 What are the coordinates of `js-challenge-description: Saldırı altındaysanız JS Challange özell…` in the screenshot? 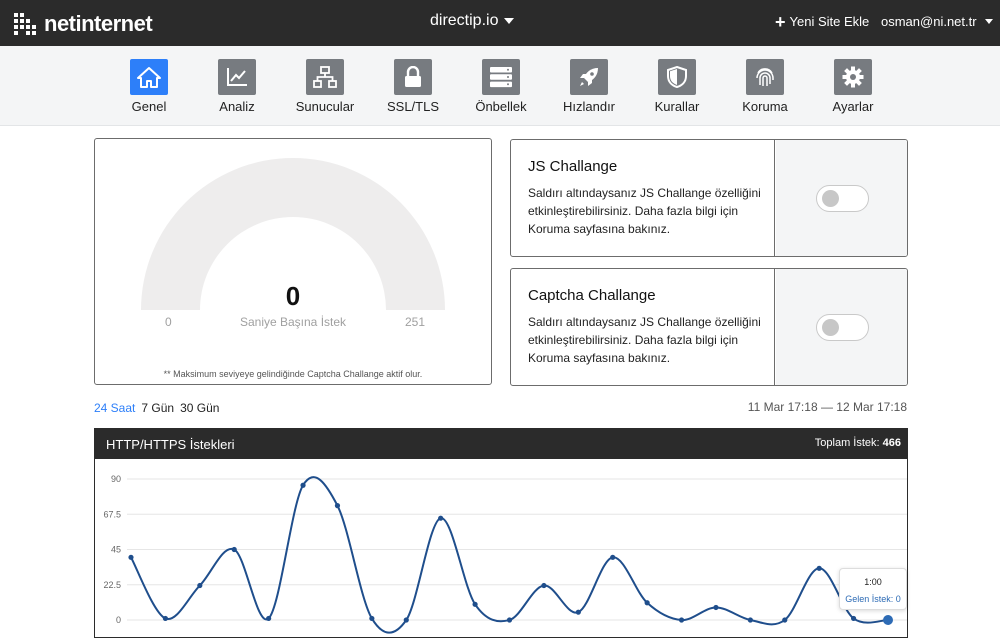 It's located at (644, 211).